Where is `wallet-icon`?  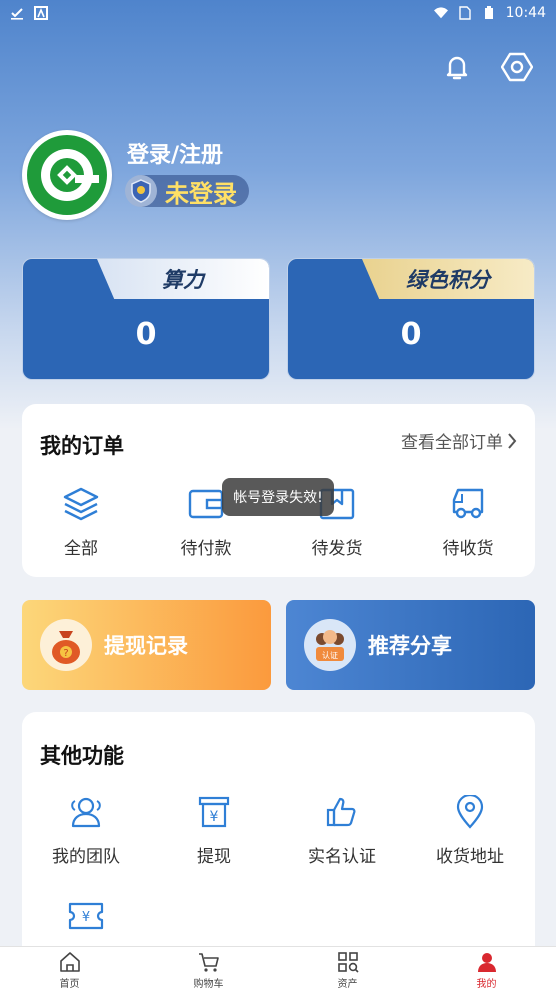 wallet-icon is located at coordinates (206, 504).